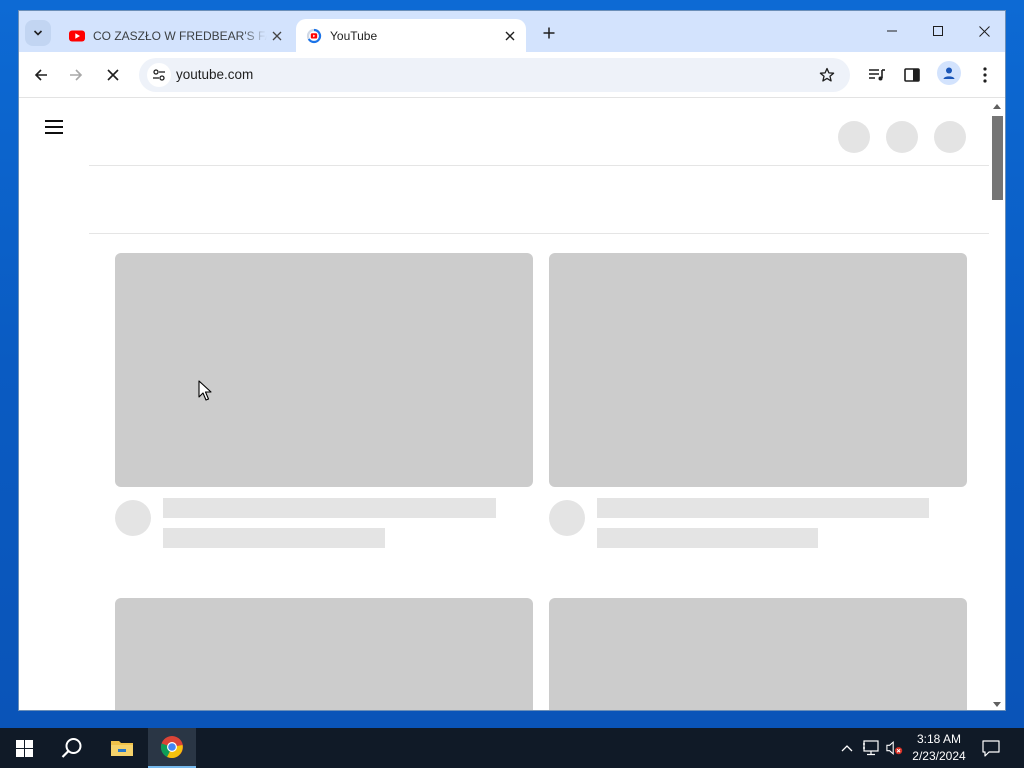 The image size is (1024, 768). Describe the element at coordinates (939, 756) in the screenshot. I see `clock-date: 2/23/2024` at that location.